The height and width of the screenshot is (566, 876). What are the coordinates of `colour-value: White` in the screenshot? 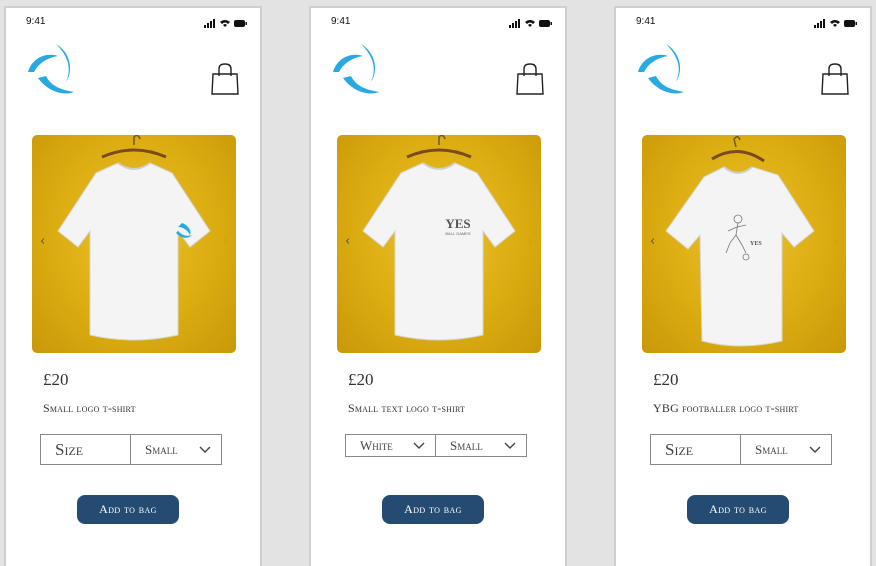 It's located at (376, 445).